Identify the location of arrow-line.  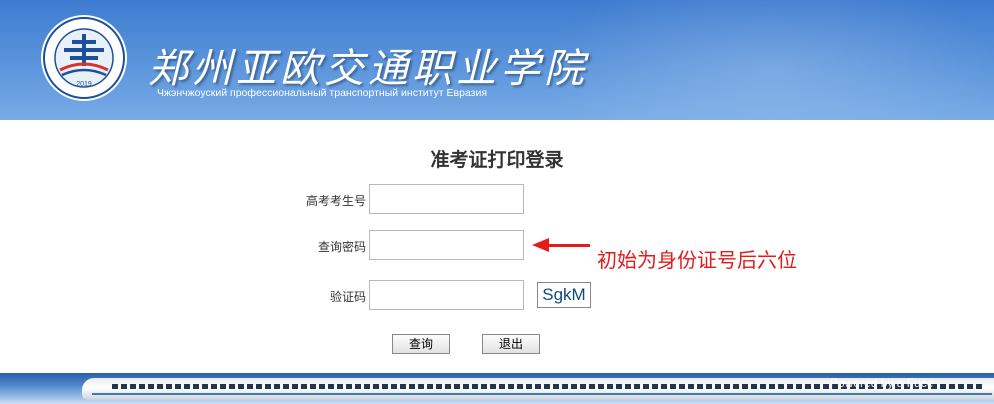
(569, 245).